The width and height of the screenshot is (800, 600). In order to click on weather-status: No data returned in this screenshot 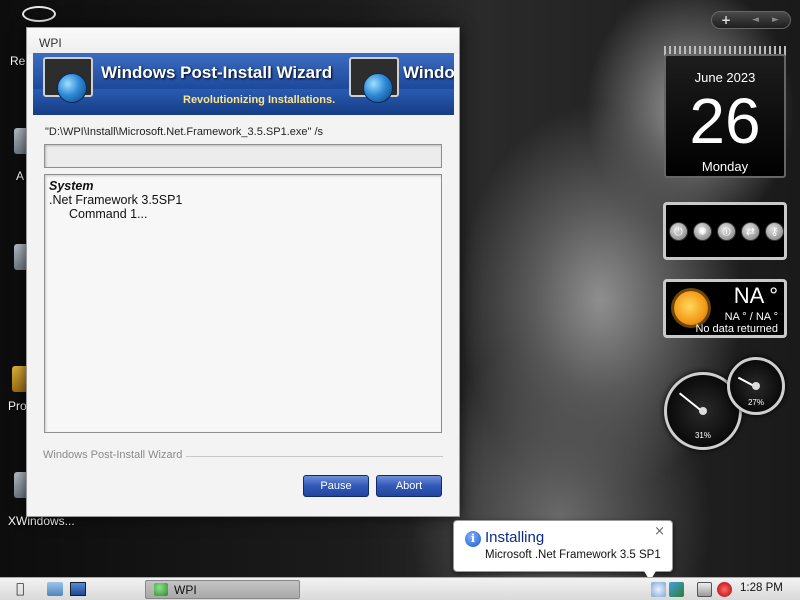, I will do `click(736, 329)`.